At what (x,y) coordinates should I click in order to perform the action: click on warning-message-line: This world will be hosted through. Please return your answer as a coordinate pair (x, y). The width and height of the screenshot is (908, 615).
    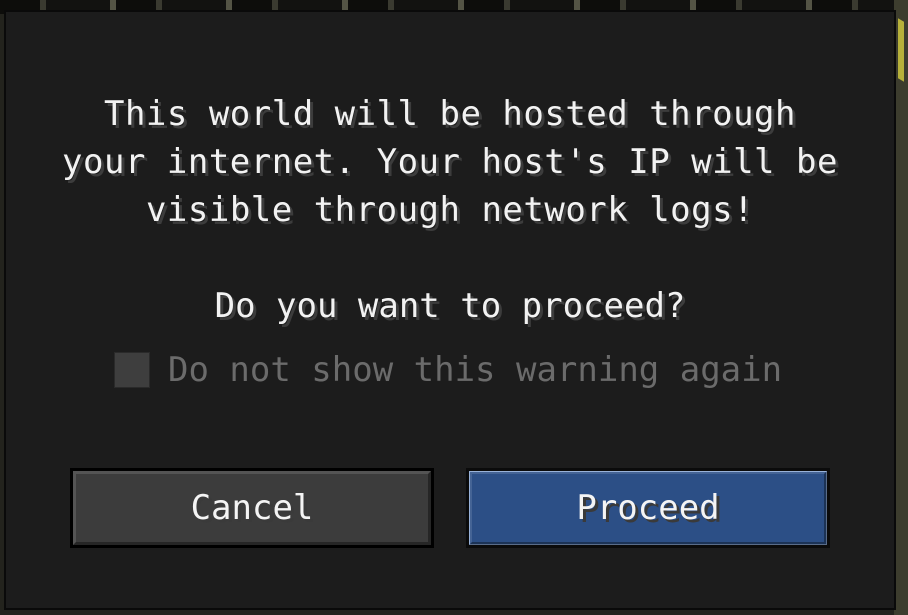
    Looking at the image, I should click on (449, 114).